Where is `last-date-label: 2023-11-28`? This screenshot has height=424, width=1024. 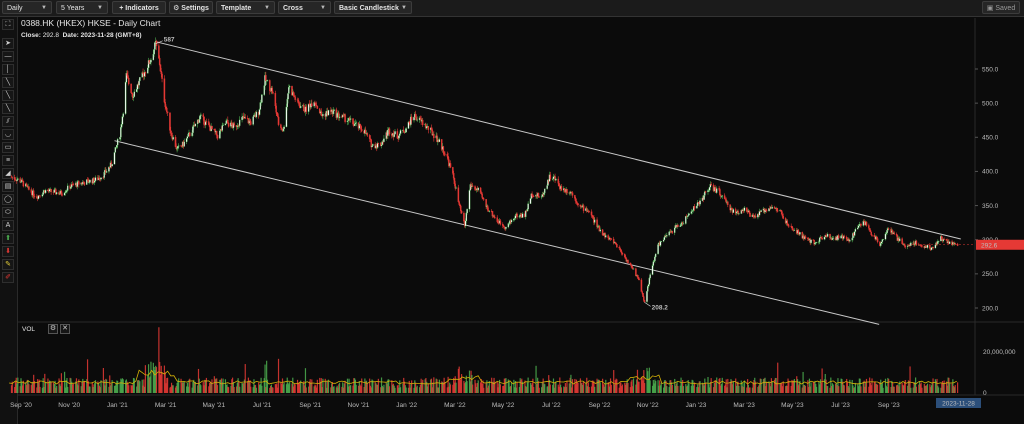
last-date-label: 2023-11-28 is located at coordinates (958, 404).